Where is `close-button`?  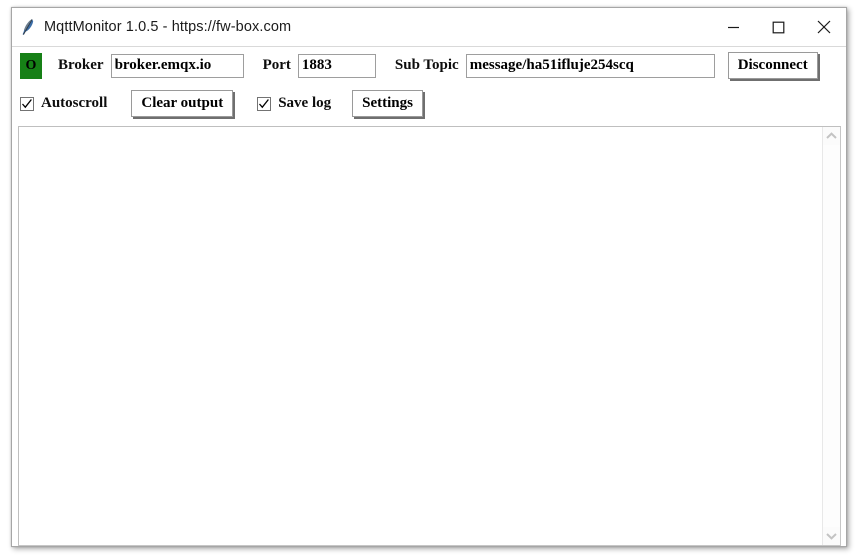
close-button is located at coordinates (823, 27).